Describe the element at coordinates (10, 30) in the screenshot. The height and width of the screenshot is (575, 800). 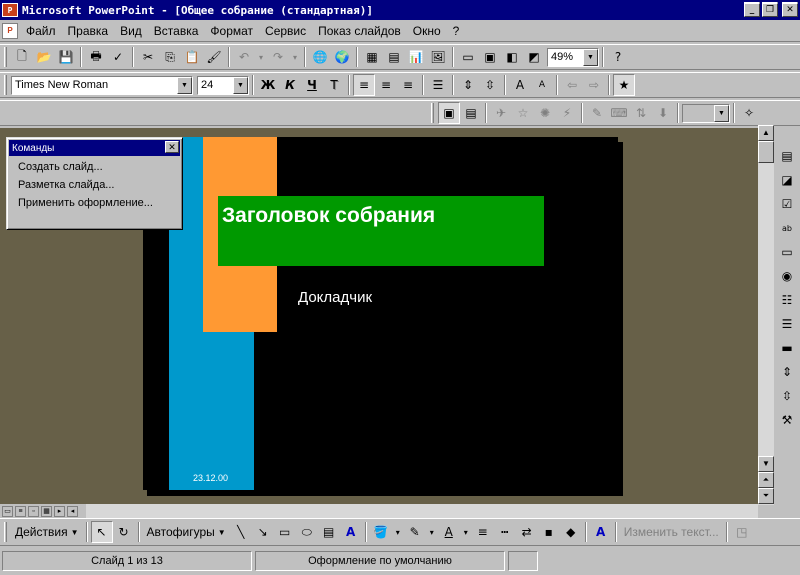
I see `document-icon: P` at that location.